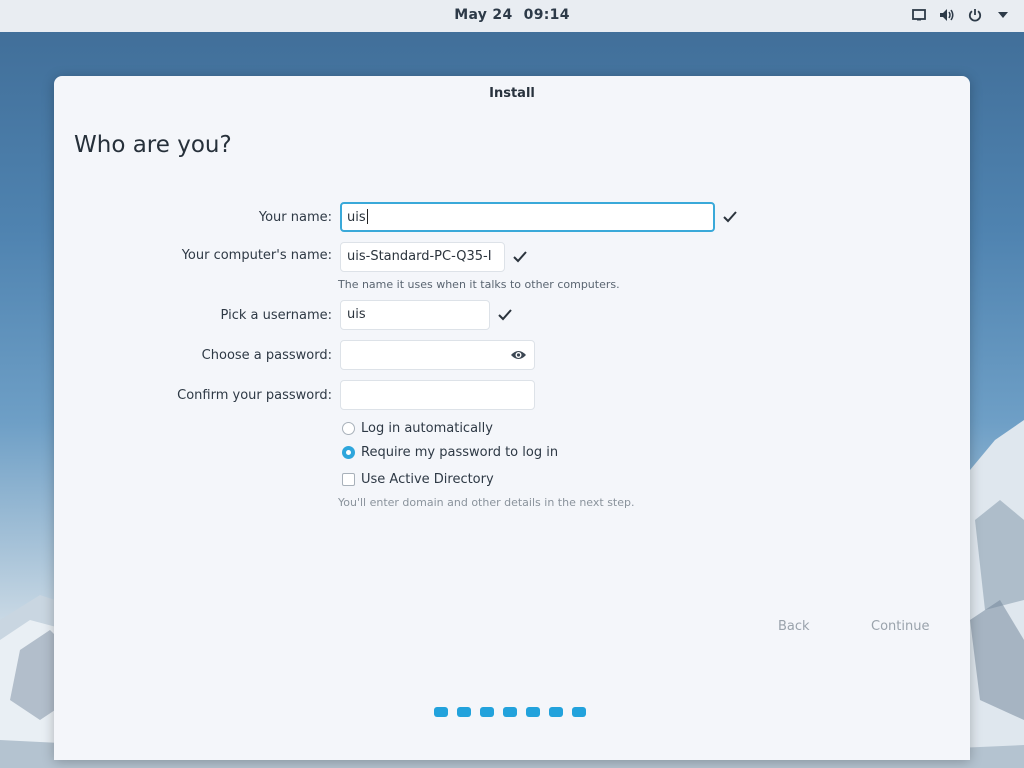  What do you see at coordinates (437, 355) in the screenshot?
I see `password-input` at bounding box center [437, 355].